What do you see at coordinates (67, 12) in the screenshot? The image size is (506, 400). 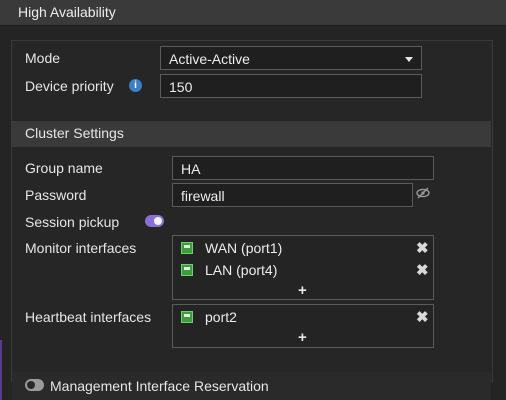 I see `page-title: High Availability` at bounding box center [67, 12].